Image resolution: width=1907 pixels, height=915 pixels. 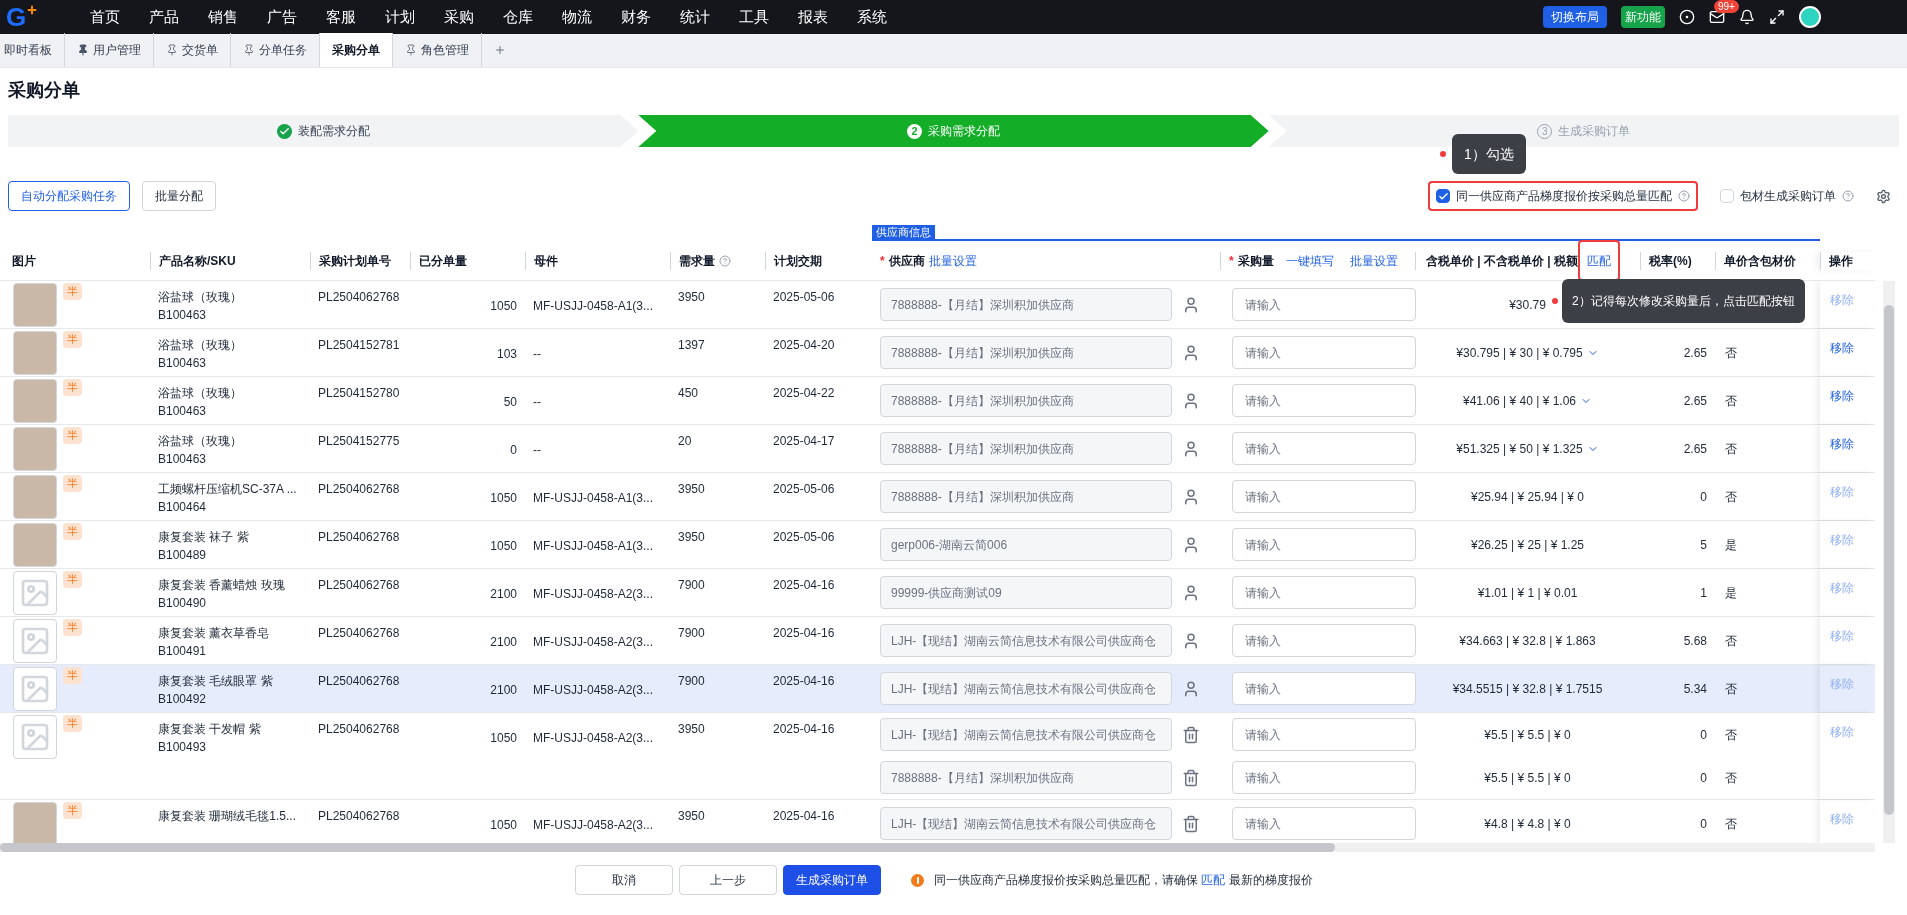 What do you see at coordinates (1889, 562) in the screenshot?
I see `vertical-scrollbar` at bounding box center [1889, 562].